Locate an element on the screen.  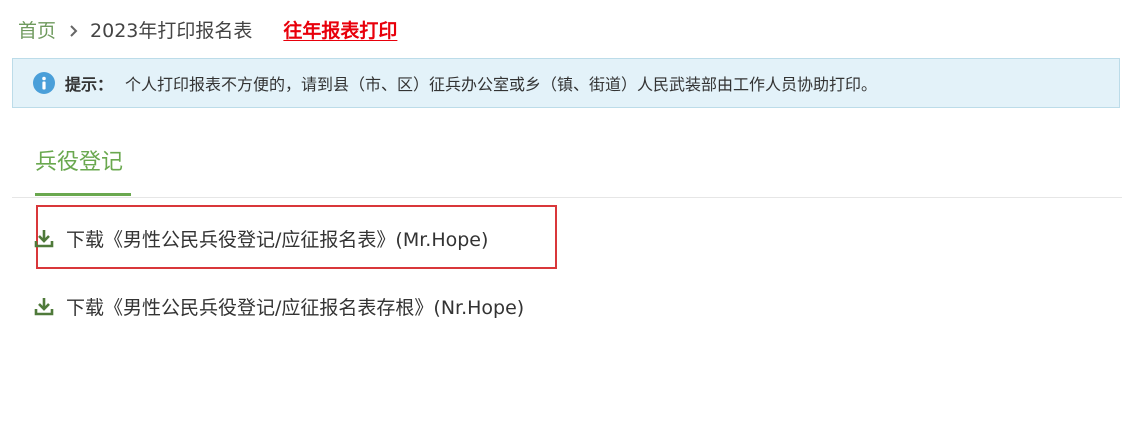
tab-bar: 兵役登记 is located at coordinates (567, 169).